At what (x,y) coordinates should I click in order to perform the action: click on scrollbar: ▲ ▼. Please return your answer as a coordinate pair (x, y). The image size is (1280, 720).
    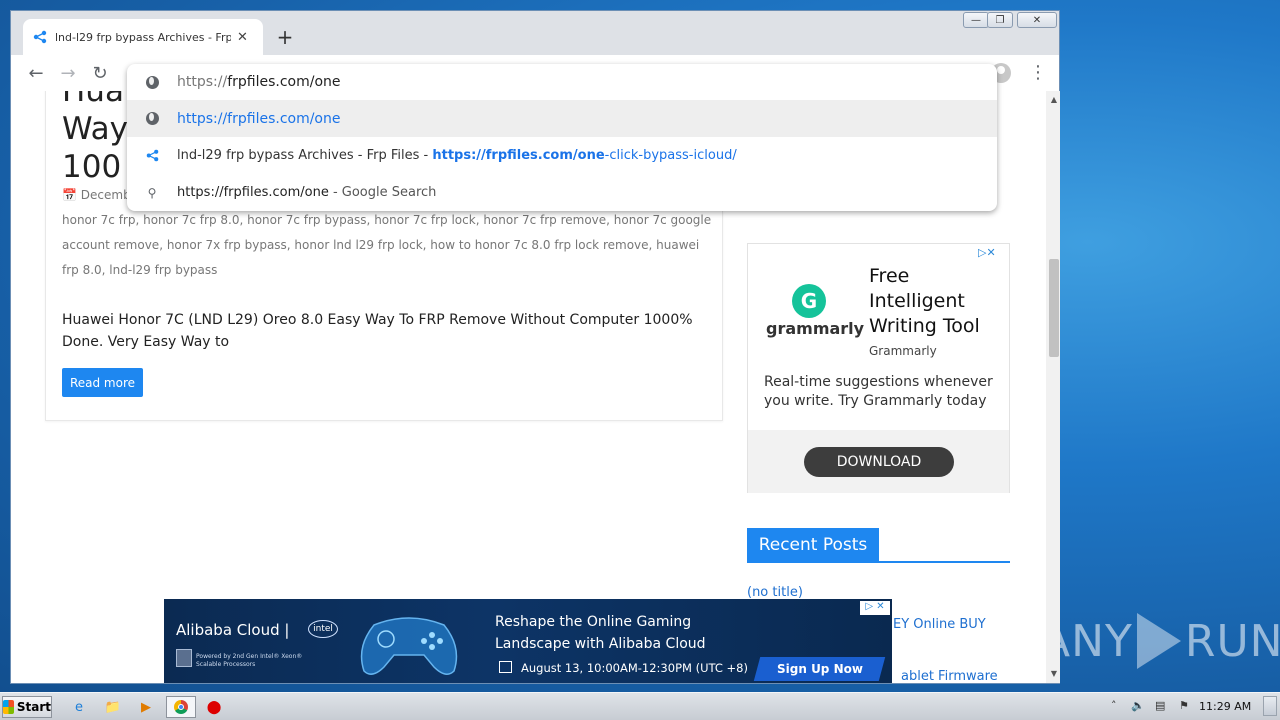
    Looking at the image, I should click on (1053, 387).